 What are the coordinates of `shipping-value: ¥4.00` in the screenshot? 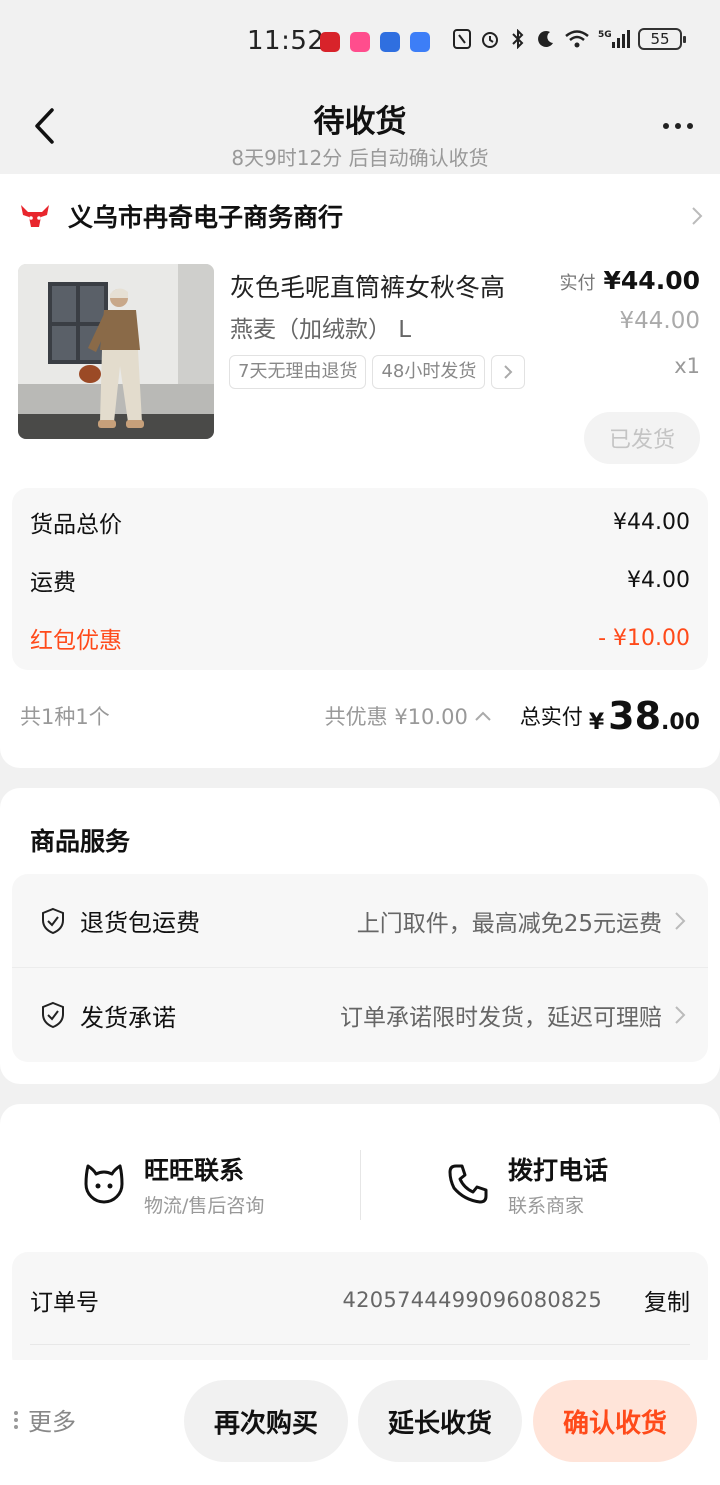 It's located at (658, 580).